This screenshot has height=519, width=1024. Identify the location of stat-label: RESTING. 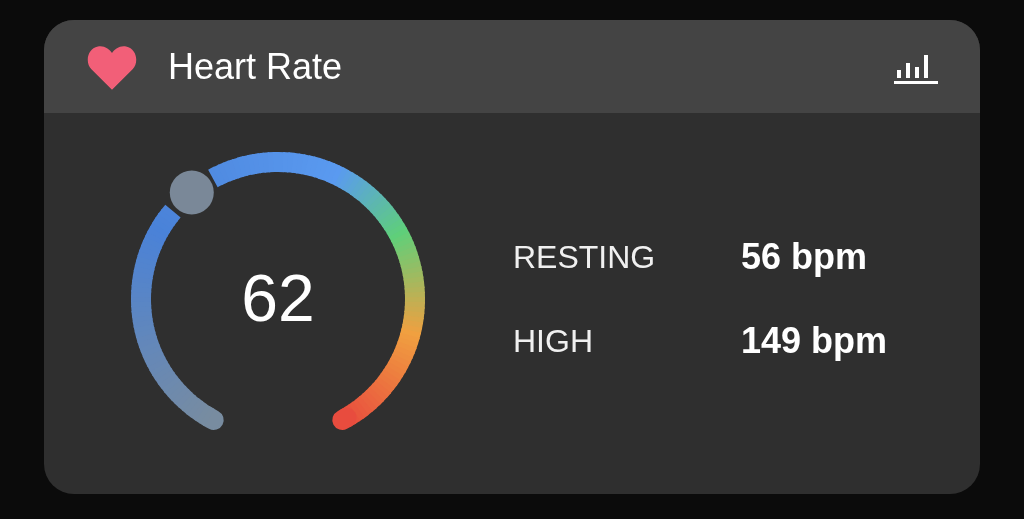
(585, 257).